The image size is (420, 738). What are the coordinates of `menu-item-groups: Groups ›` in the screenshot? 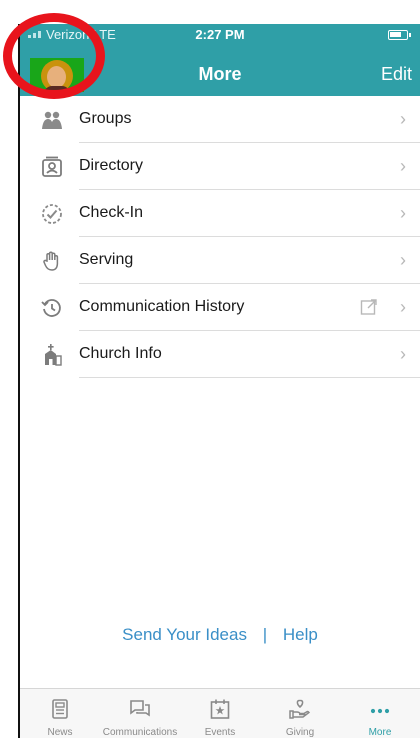 It's located at (220, 119).